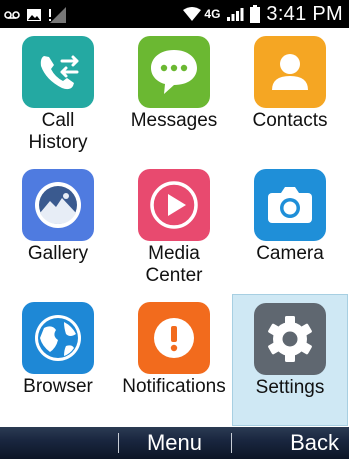 The height and width of the screenshot is (459, 349). I want to click on messages-icon, so click(174, 72).